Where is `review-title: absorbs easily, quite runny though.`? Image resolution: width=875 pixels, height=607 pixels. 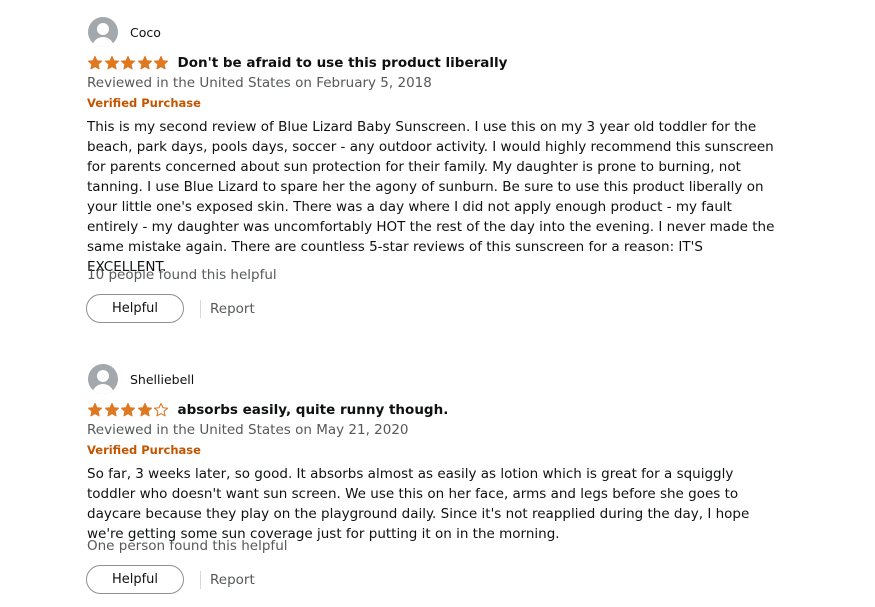
review-title: absorbs easily, quite runny though. is located at coordinates (313, 410).